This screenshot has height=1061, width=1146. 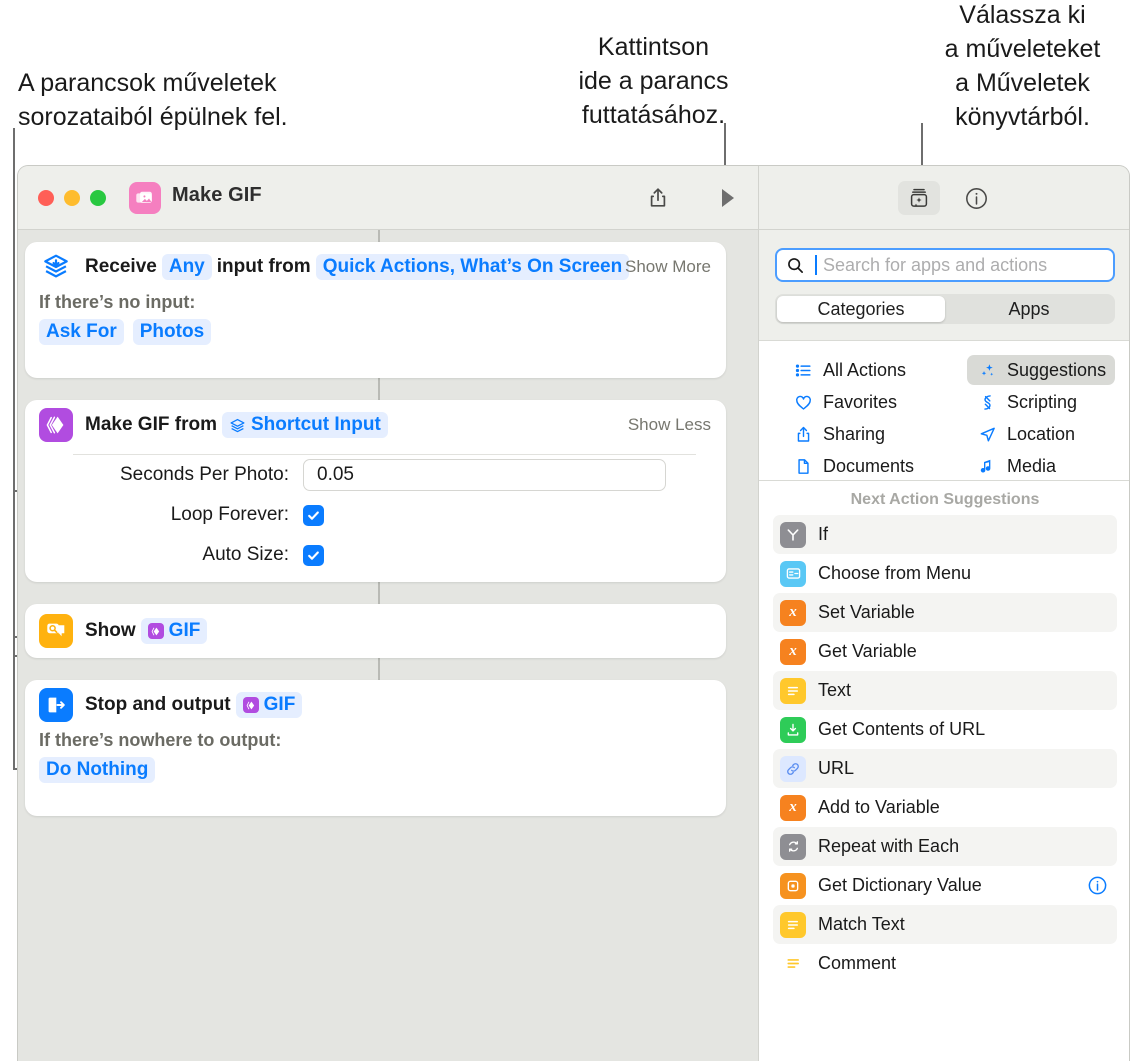 What do you see at coordinates (853, 466) in the screenshot?
I see `category-documents: Documents` at bounding box center [853, 466].